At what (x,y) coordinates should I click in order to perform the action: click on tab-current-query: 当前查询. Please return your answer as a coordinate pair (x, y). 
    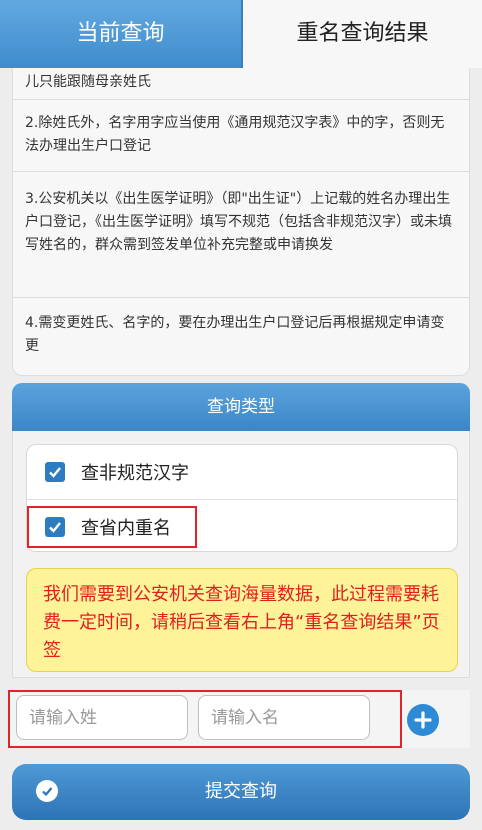
    Looking at the image, I should click on (121, 34).